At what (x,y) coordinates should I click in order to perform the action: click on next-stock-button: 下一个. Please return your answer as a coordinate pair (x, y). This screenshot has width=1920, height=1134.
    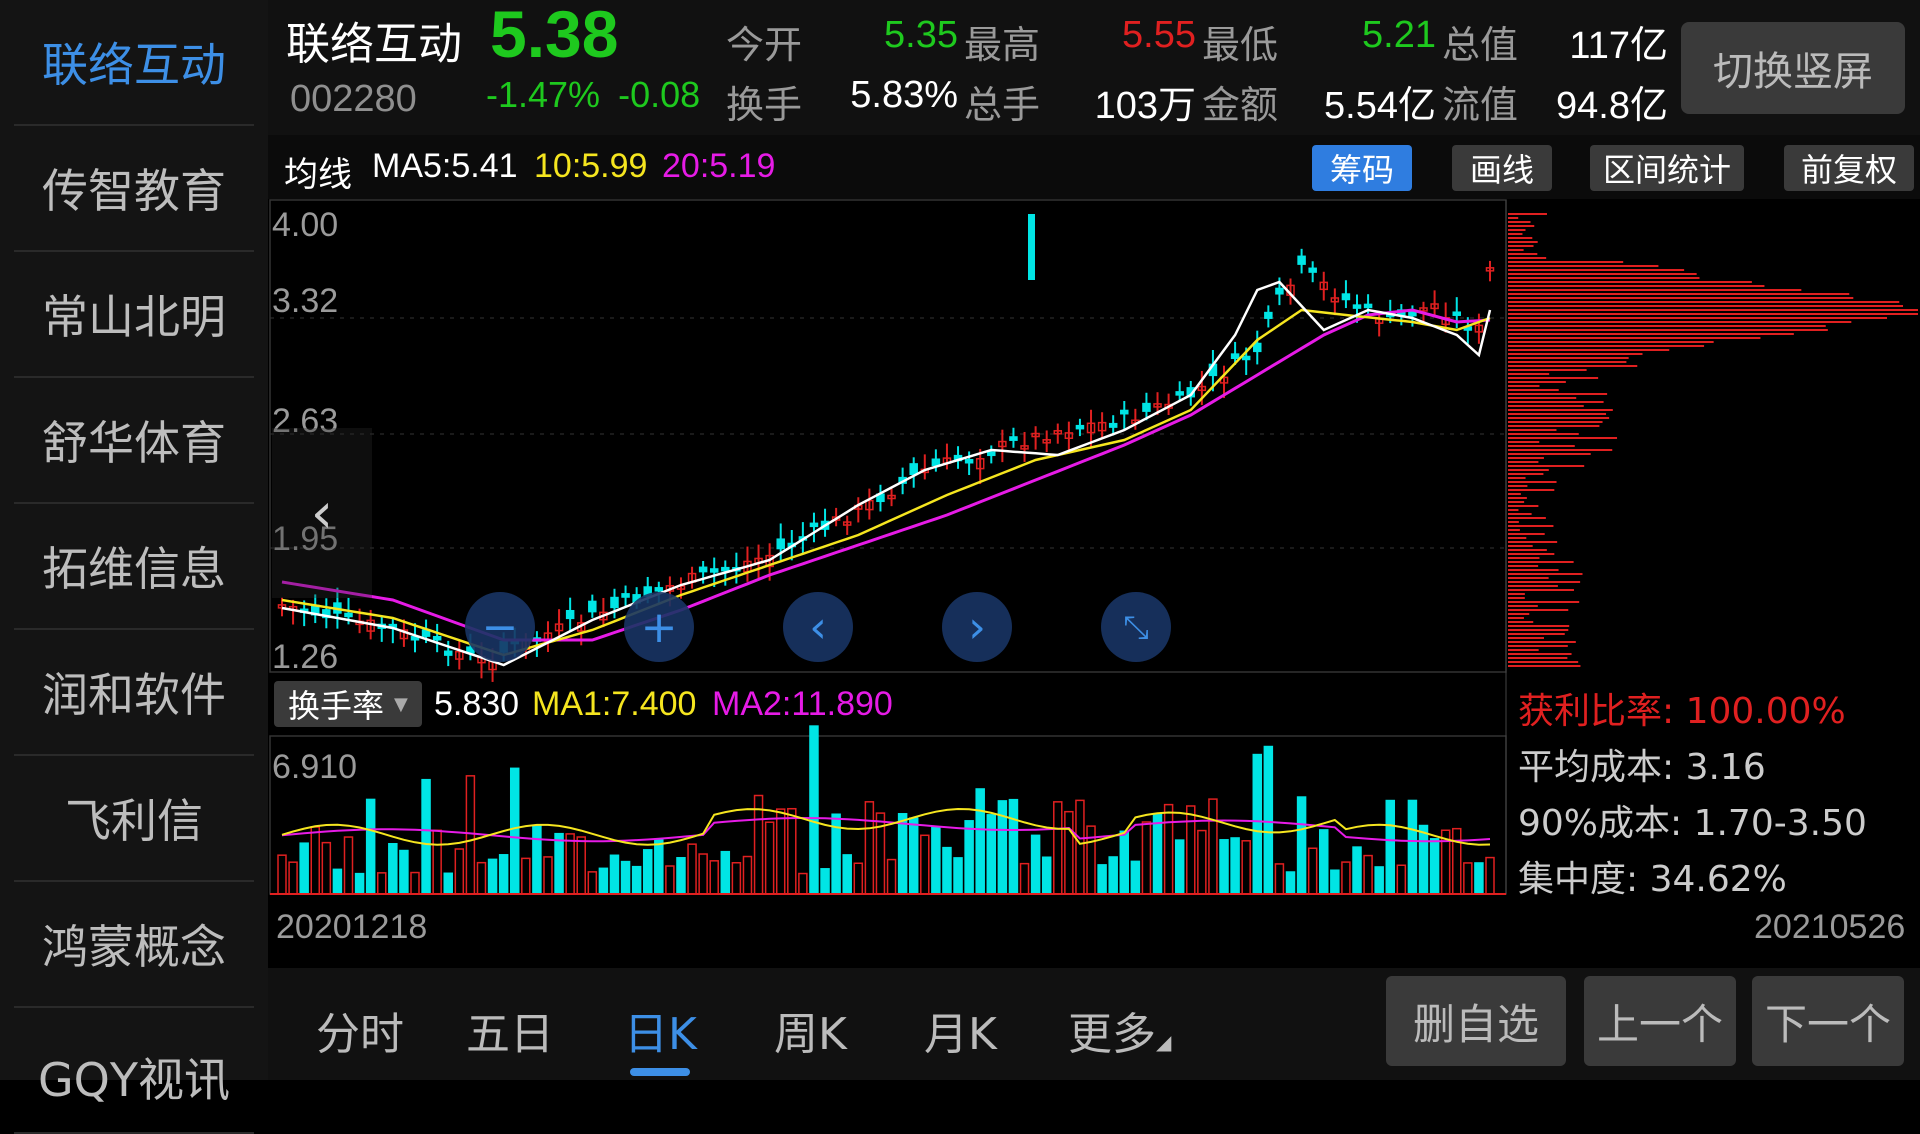
    Looking at the image, I should click on (1828, 1021).